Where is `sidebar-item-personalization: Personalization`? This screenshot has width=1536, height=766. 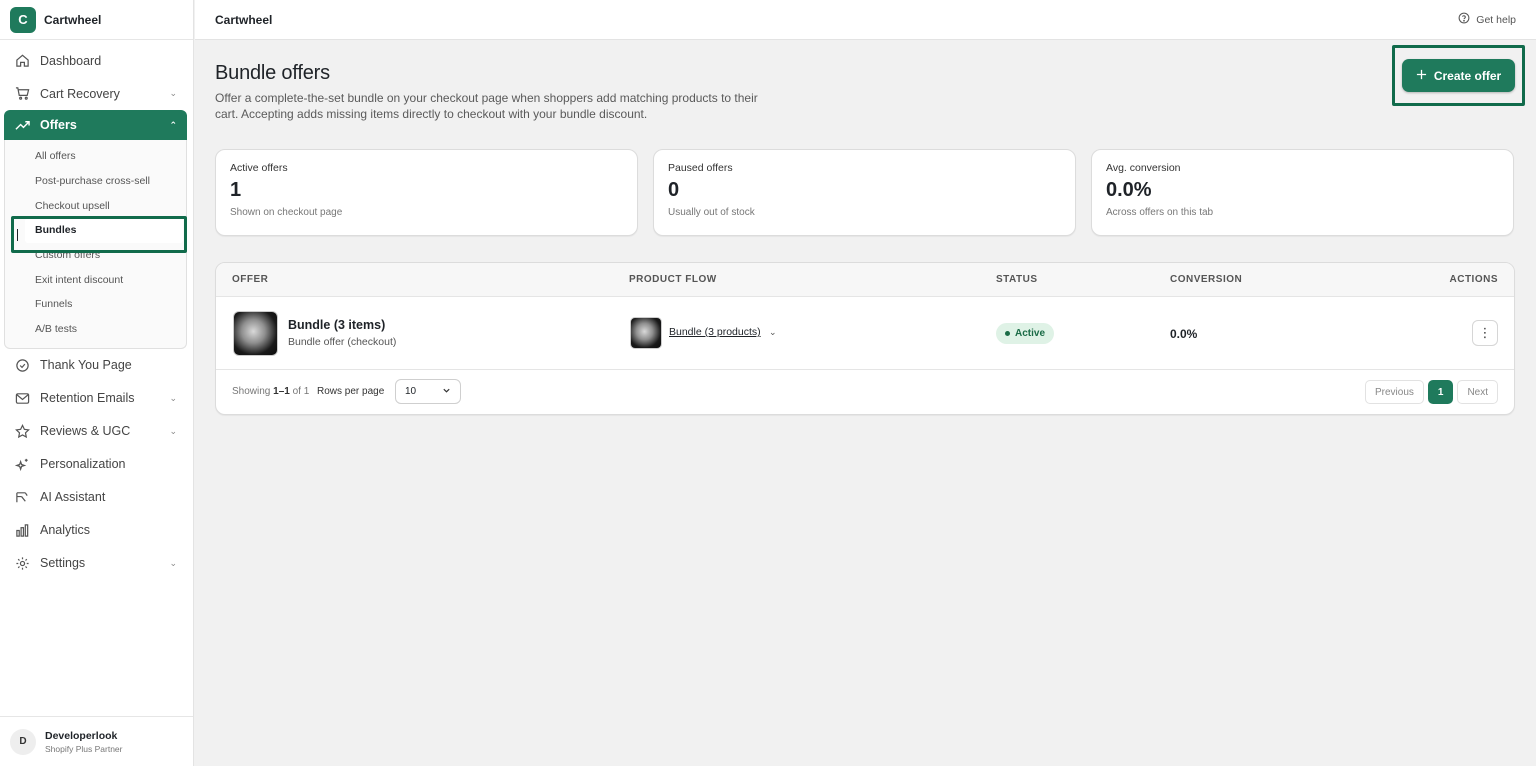
sidebar-item-personalization: Personalization is located at coordinates (96, 464).